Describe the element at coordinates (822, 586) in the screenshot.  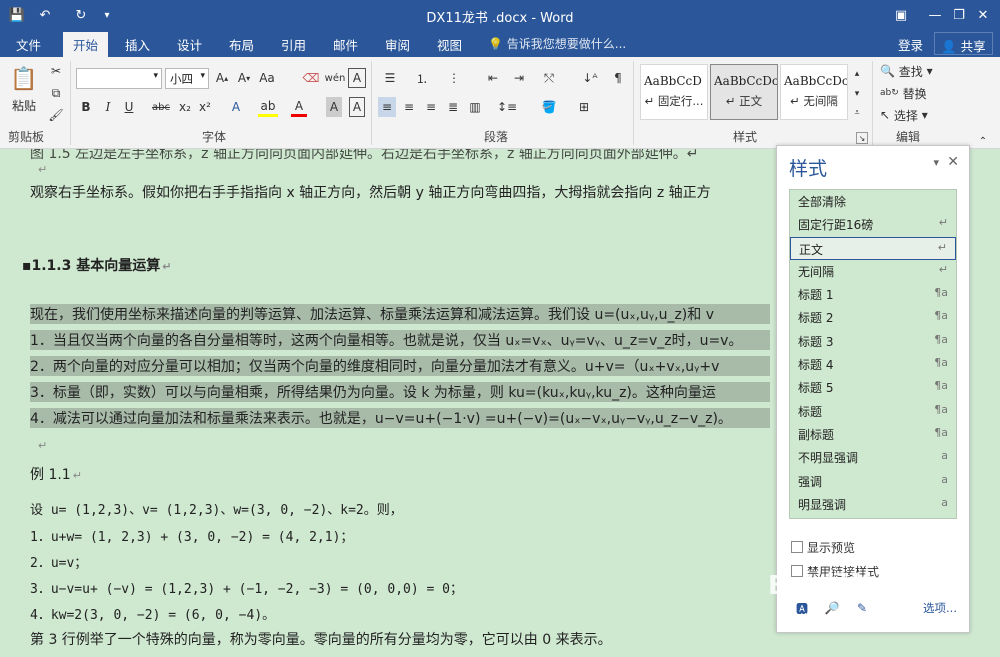
I see `watermark-logo: Bai 经验` at that location.